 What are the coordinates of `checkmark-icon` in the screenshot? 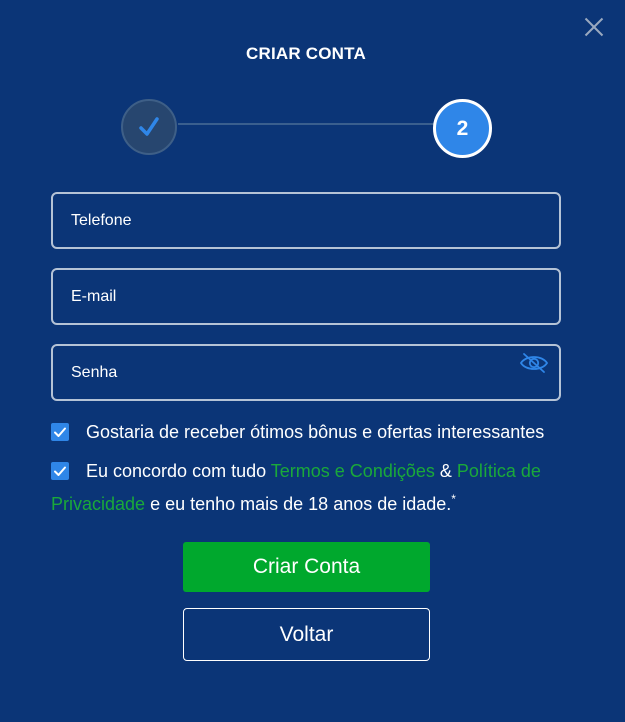 It's located at (149, 126).